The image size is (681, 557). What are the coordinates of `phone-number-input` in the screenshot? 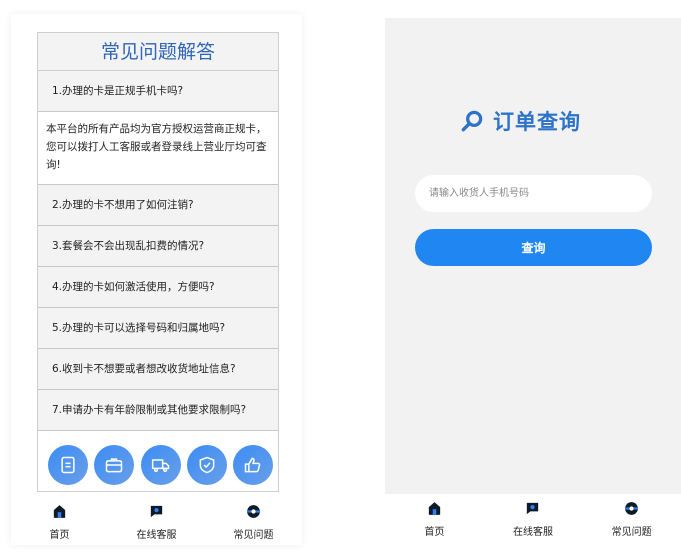 It's located at (533, 193).